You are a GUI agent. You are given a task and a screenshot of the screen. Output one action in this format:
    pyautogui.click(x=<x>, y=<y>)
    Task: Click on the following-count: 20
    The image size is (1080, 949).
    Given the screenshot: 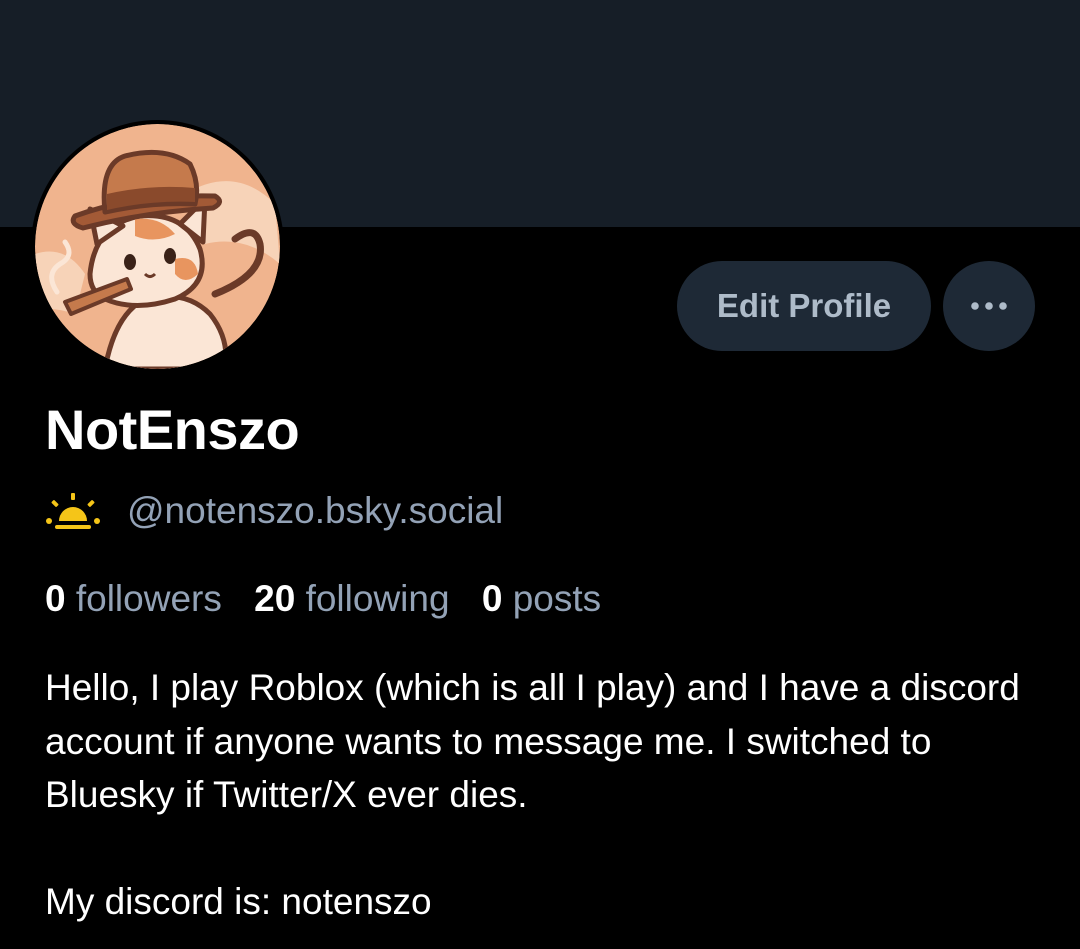 What is the action you would take?
    pyautogui.click(x=275, y=598)
    